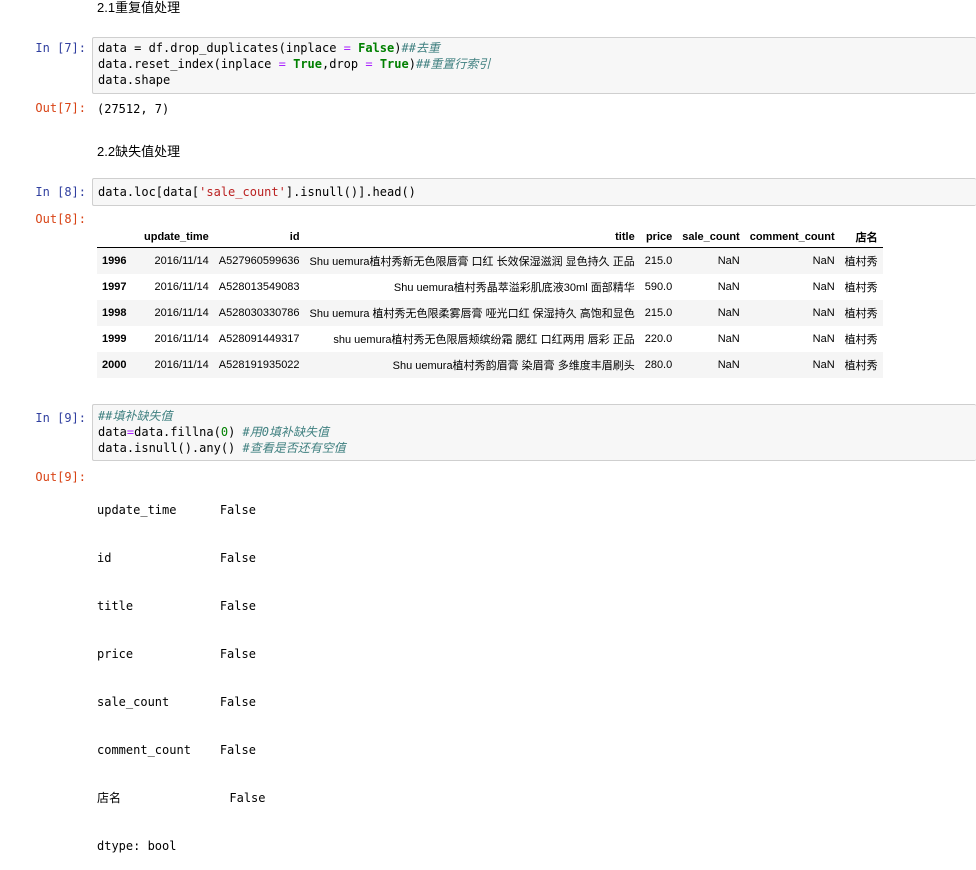 The width and height of the screenshot is (976, 870). What do you see at coordinates (176, 750) in the screenshot?
I see `output-line: comment_count False` at bounding box center [176, 750].